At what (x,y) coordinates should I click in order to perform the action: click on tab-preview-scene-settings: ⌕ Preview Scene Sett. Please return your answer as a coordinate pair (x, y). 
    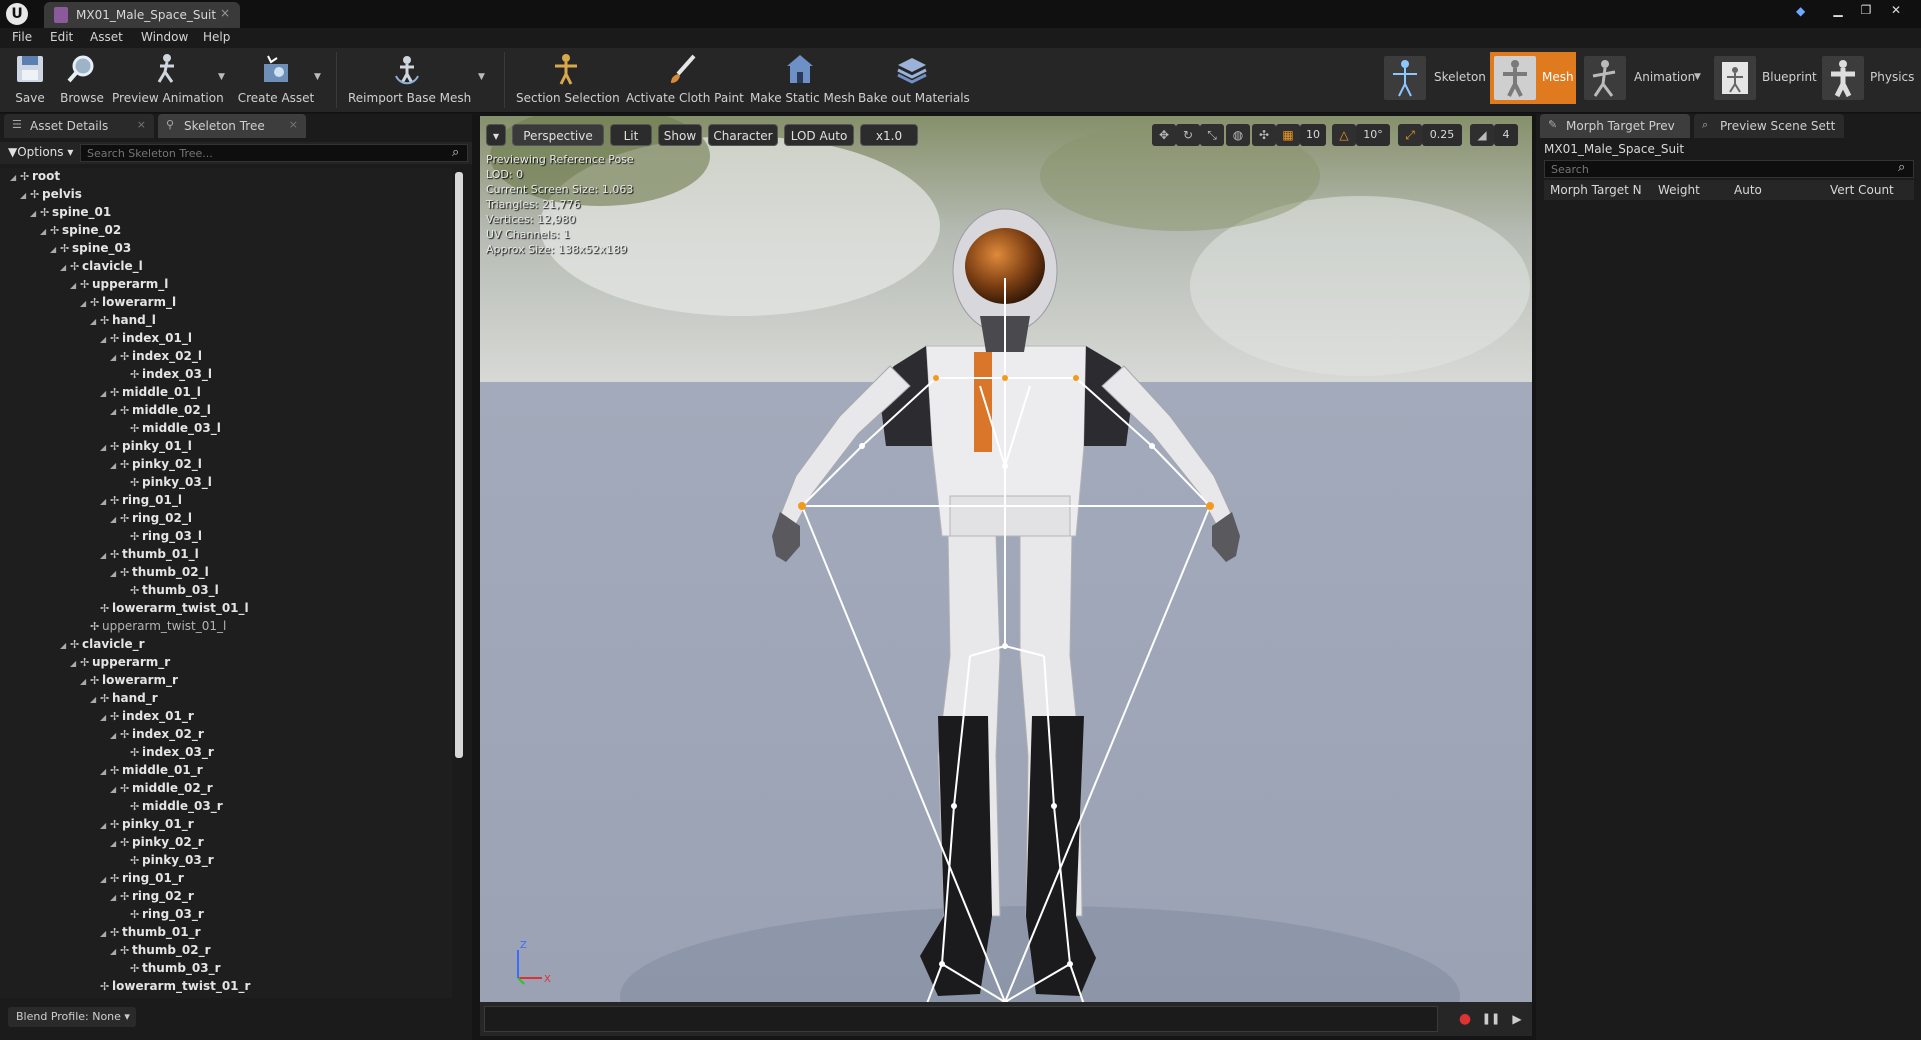
    Looking at the image, I should click on (1769, 126).